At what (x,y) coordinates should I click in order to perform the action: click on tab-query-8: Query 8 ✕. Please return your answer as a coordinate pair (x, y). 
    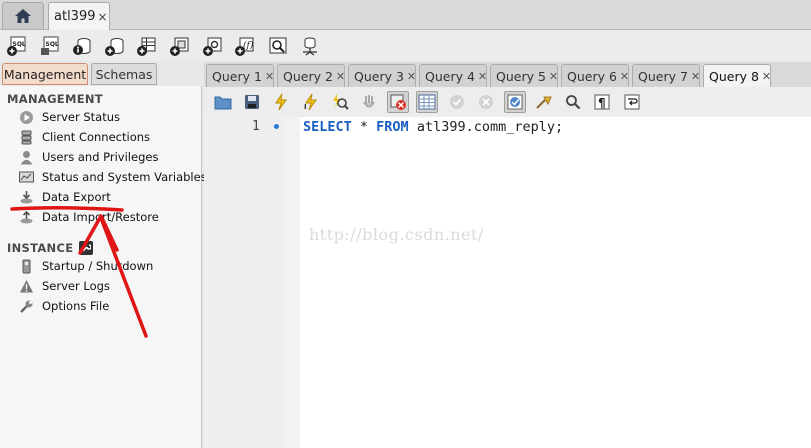
    Looking at the image, I should click on (737, 76).